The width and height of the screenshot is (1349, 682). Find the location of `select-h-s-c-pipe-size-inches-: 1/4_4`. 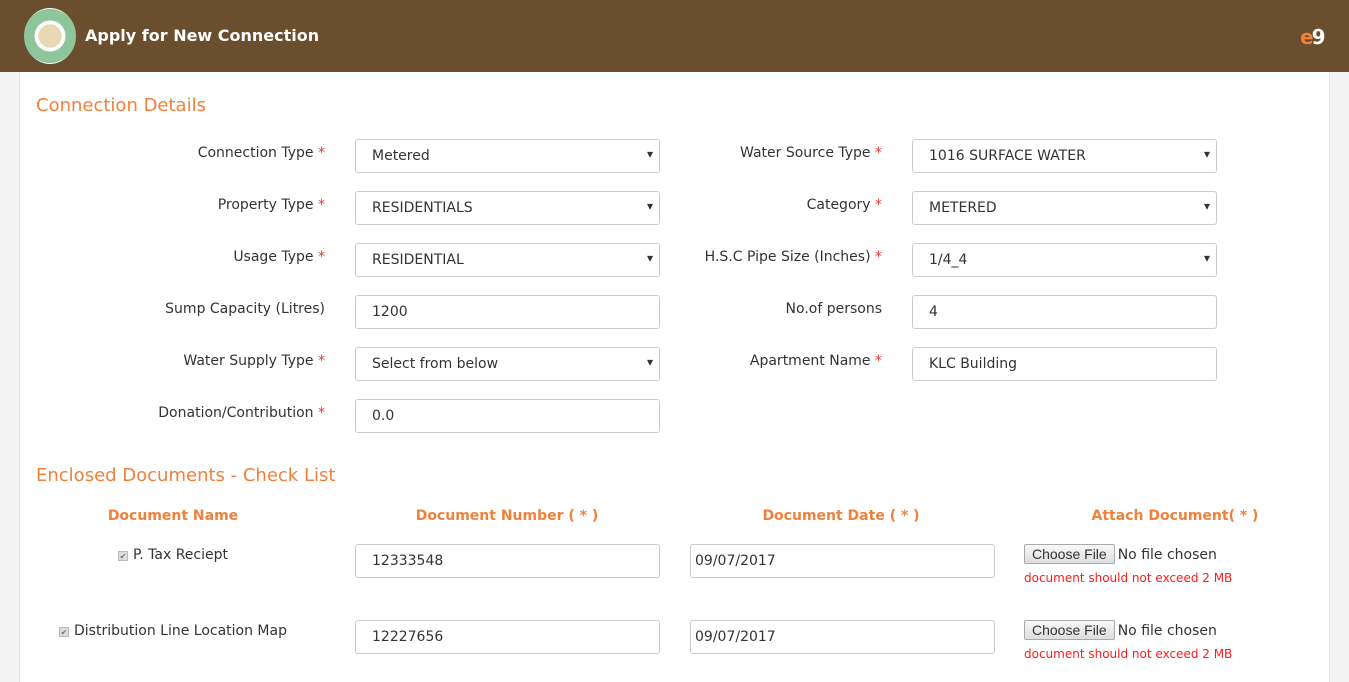

select-h-s-c-pipe-size-inches-: 1/4_4 is located at coordinates (1064, 260).